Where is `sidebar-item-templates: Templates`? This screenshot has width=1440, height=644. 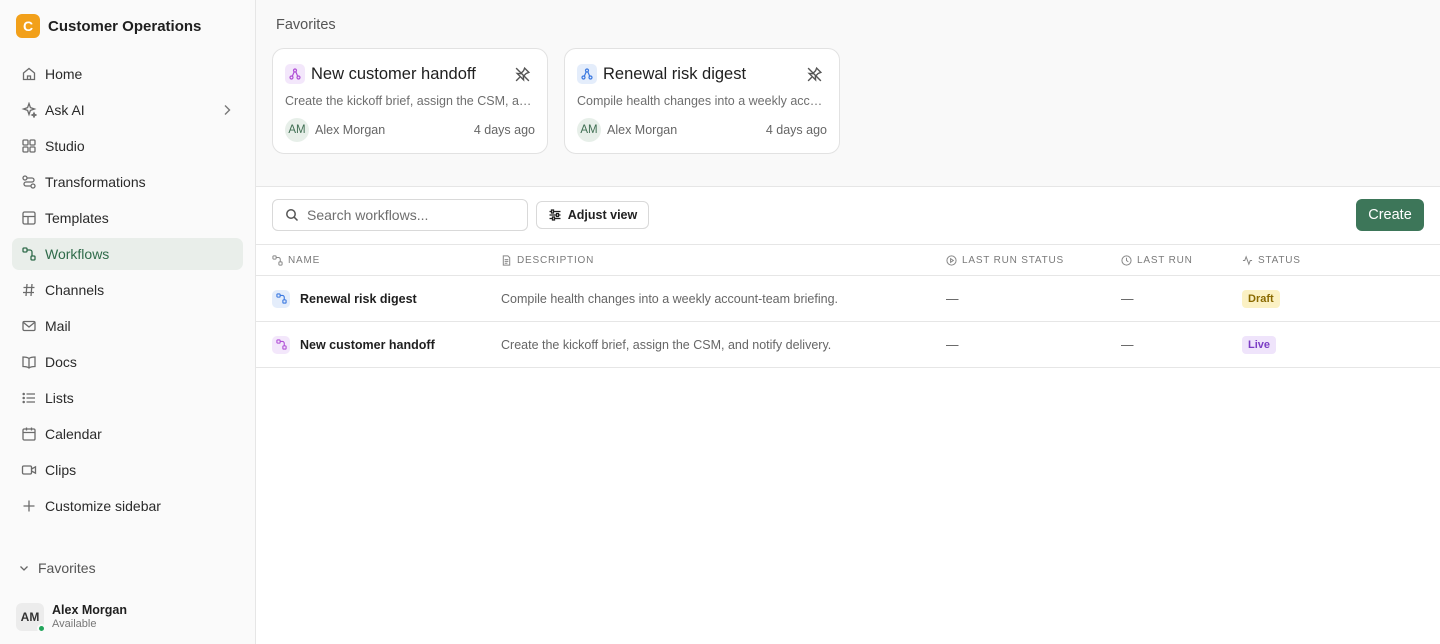
sidebar-item-templates: Templates is located at coordinates (127, 218).